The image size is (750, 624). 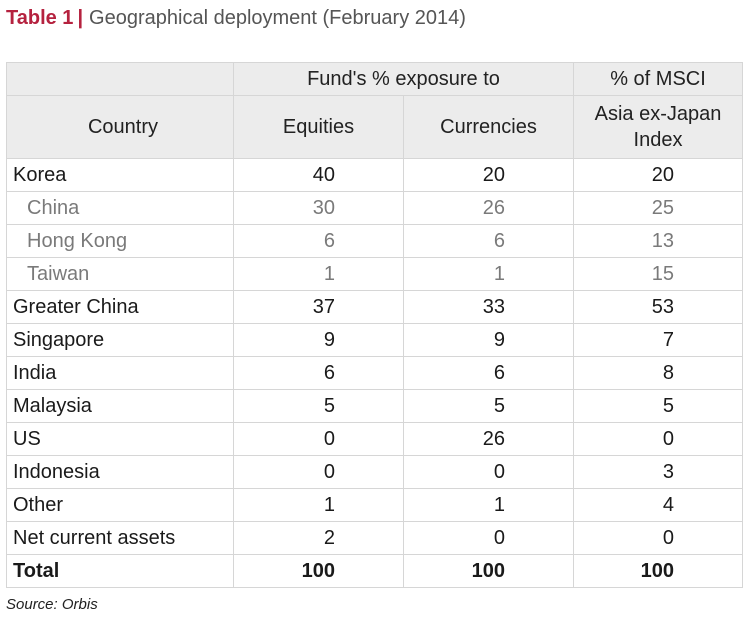 What do you see at coordinates (120, 439) in the screenshot?
I see `country-cell: US` at bounding box center [120, 439].